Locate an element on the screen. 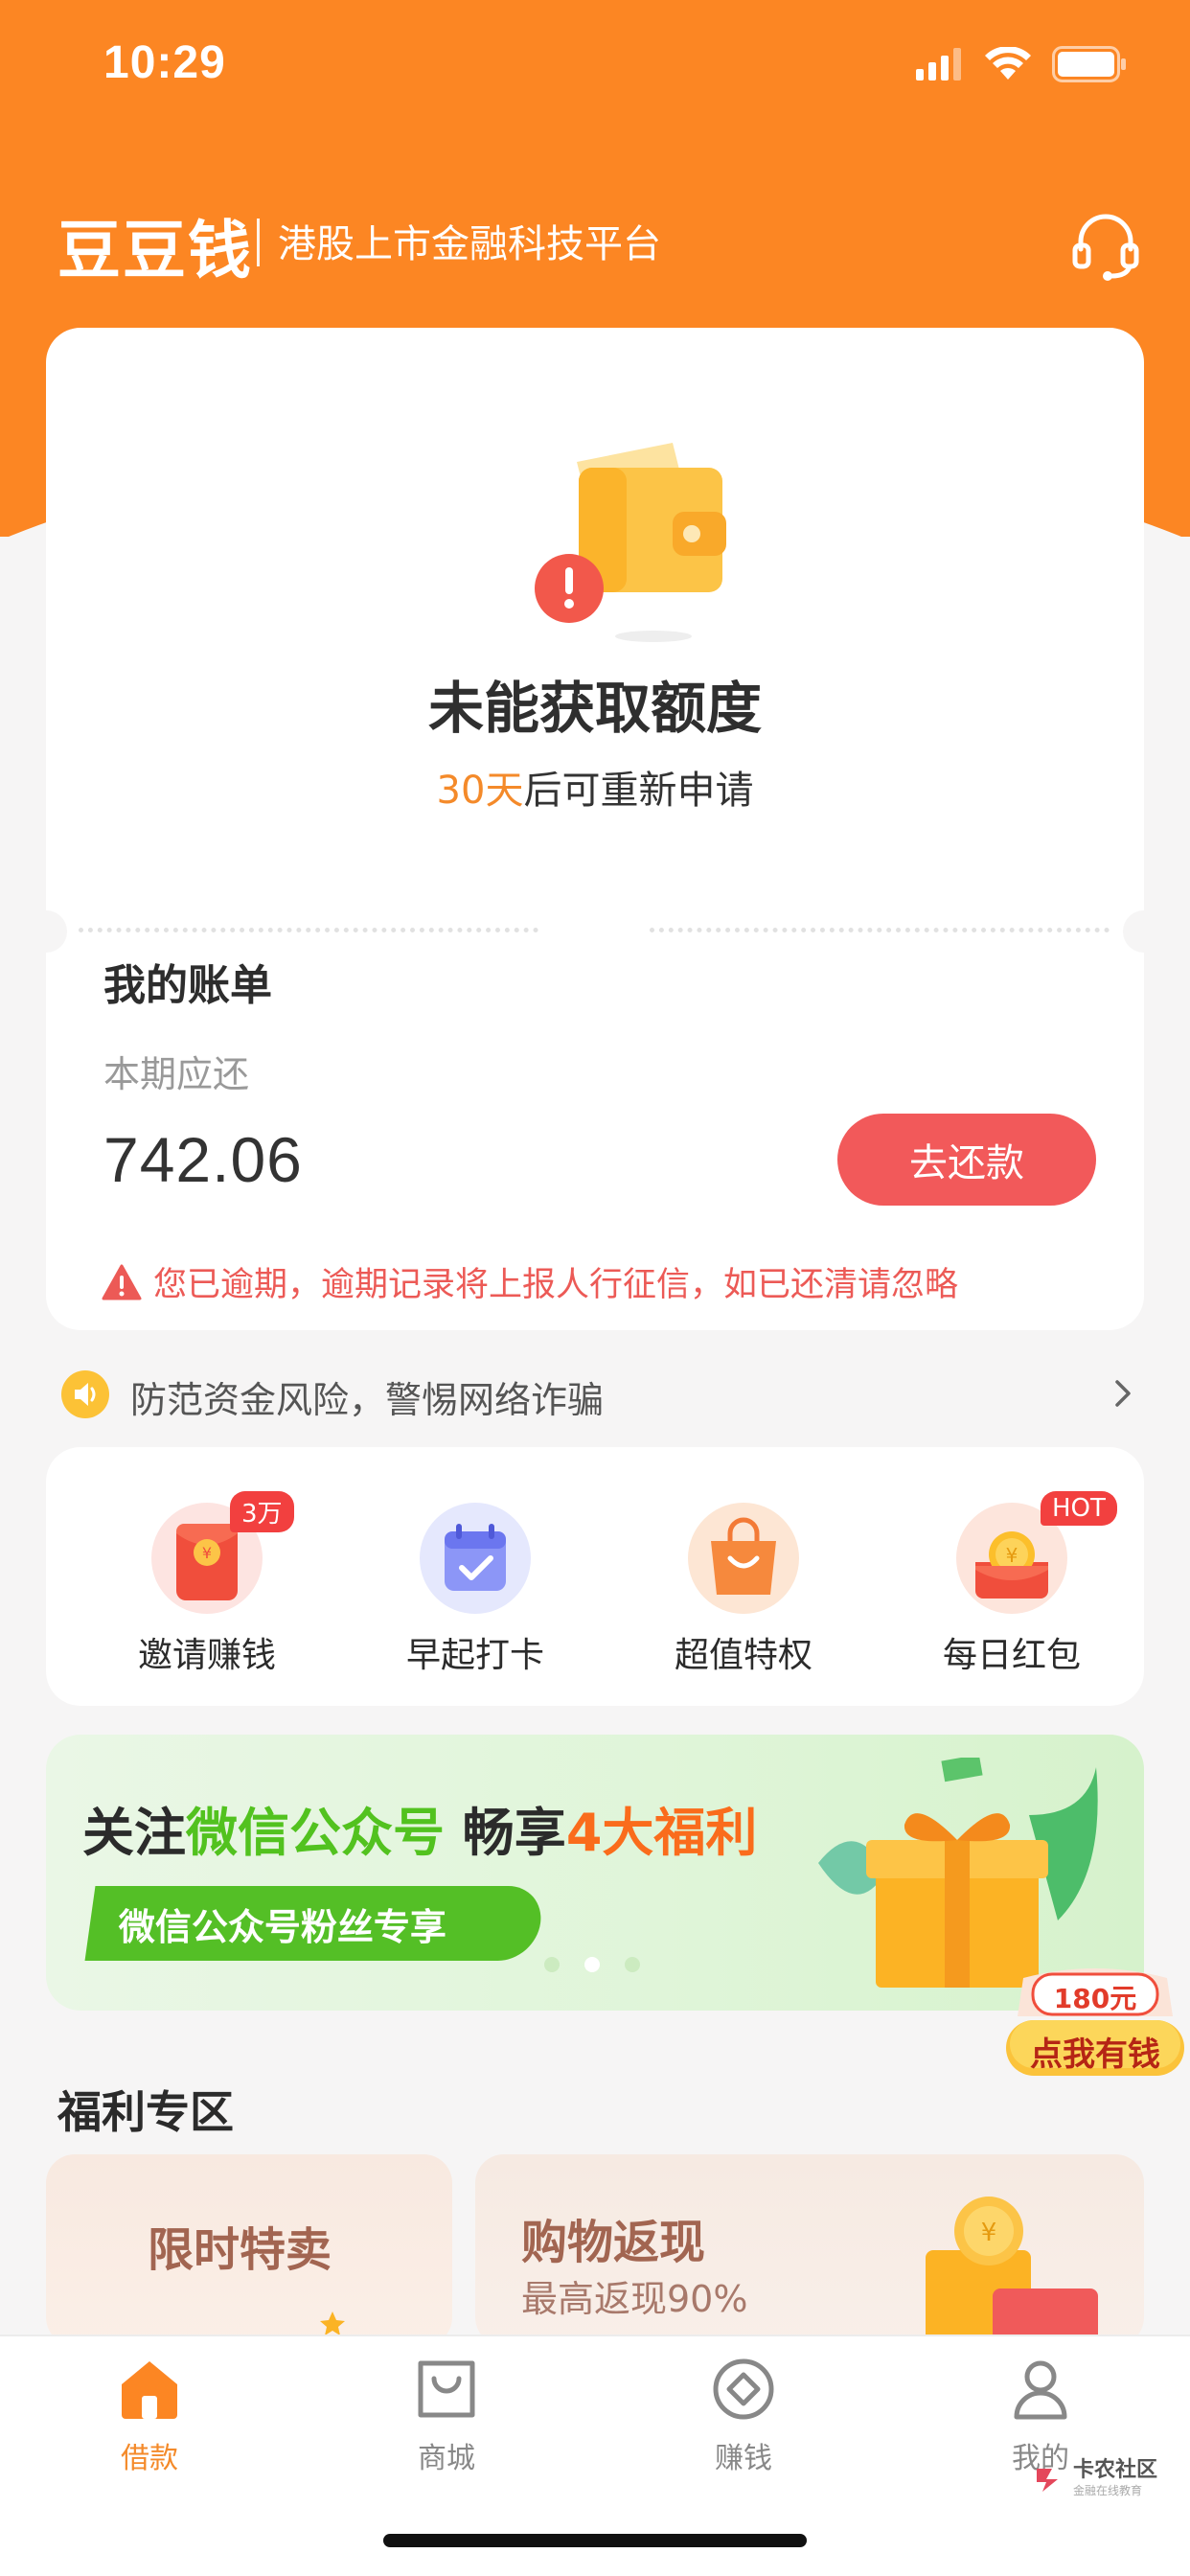  notice-bar: 防范资金风险，警惕网络诈骗 is located at coordinates (595, 1399).